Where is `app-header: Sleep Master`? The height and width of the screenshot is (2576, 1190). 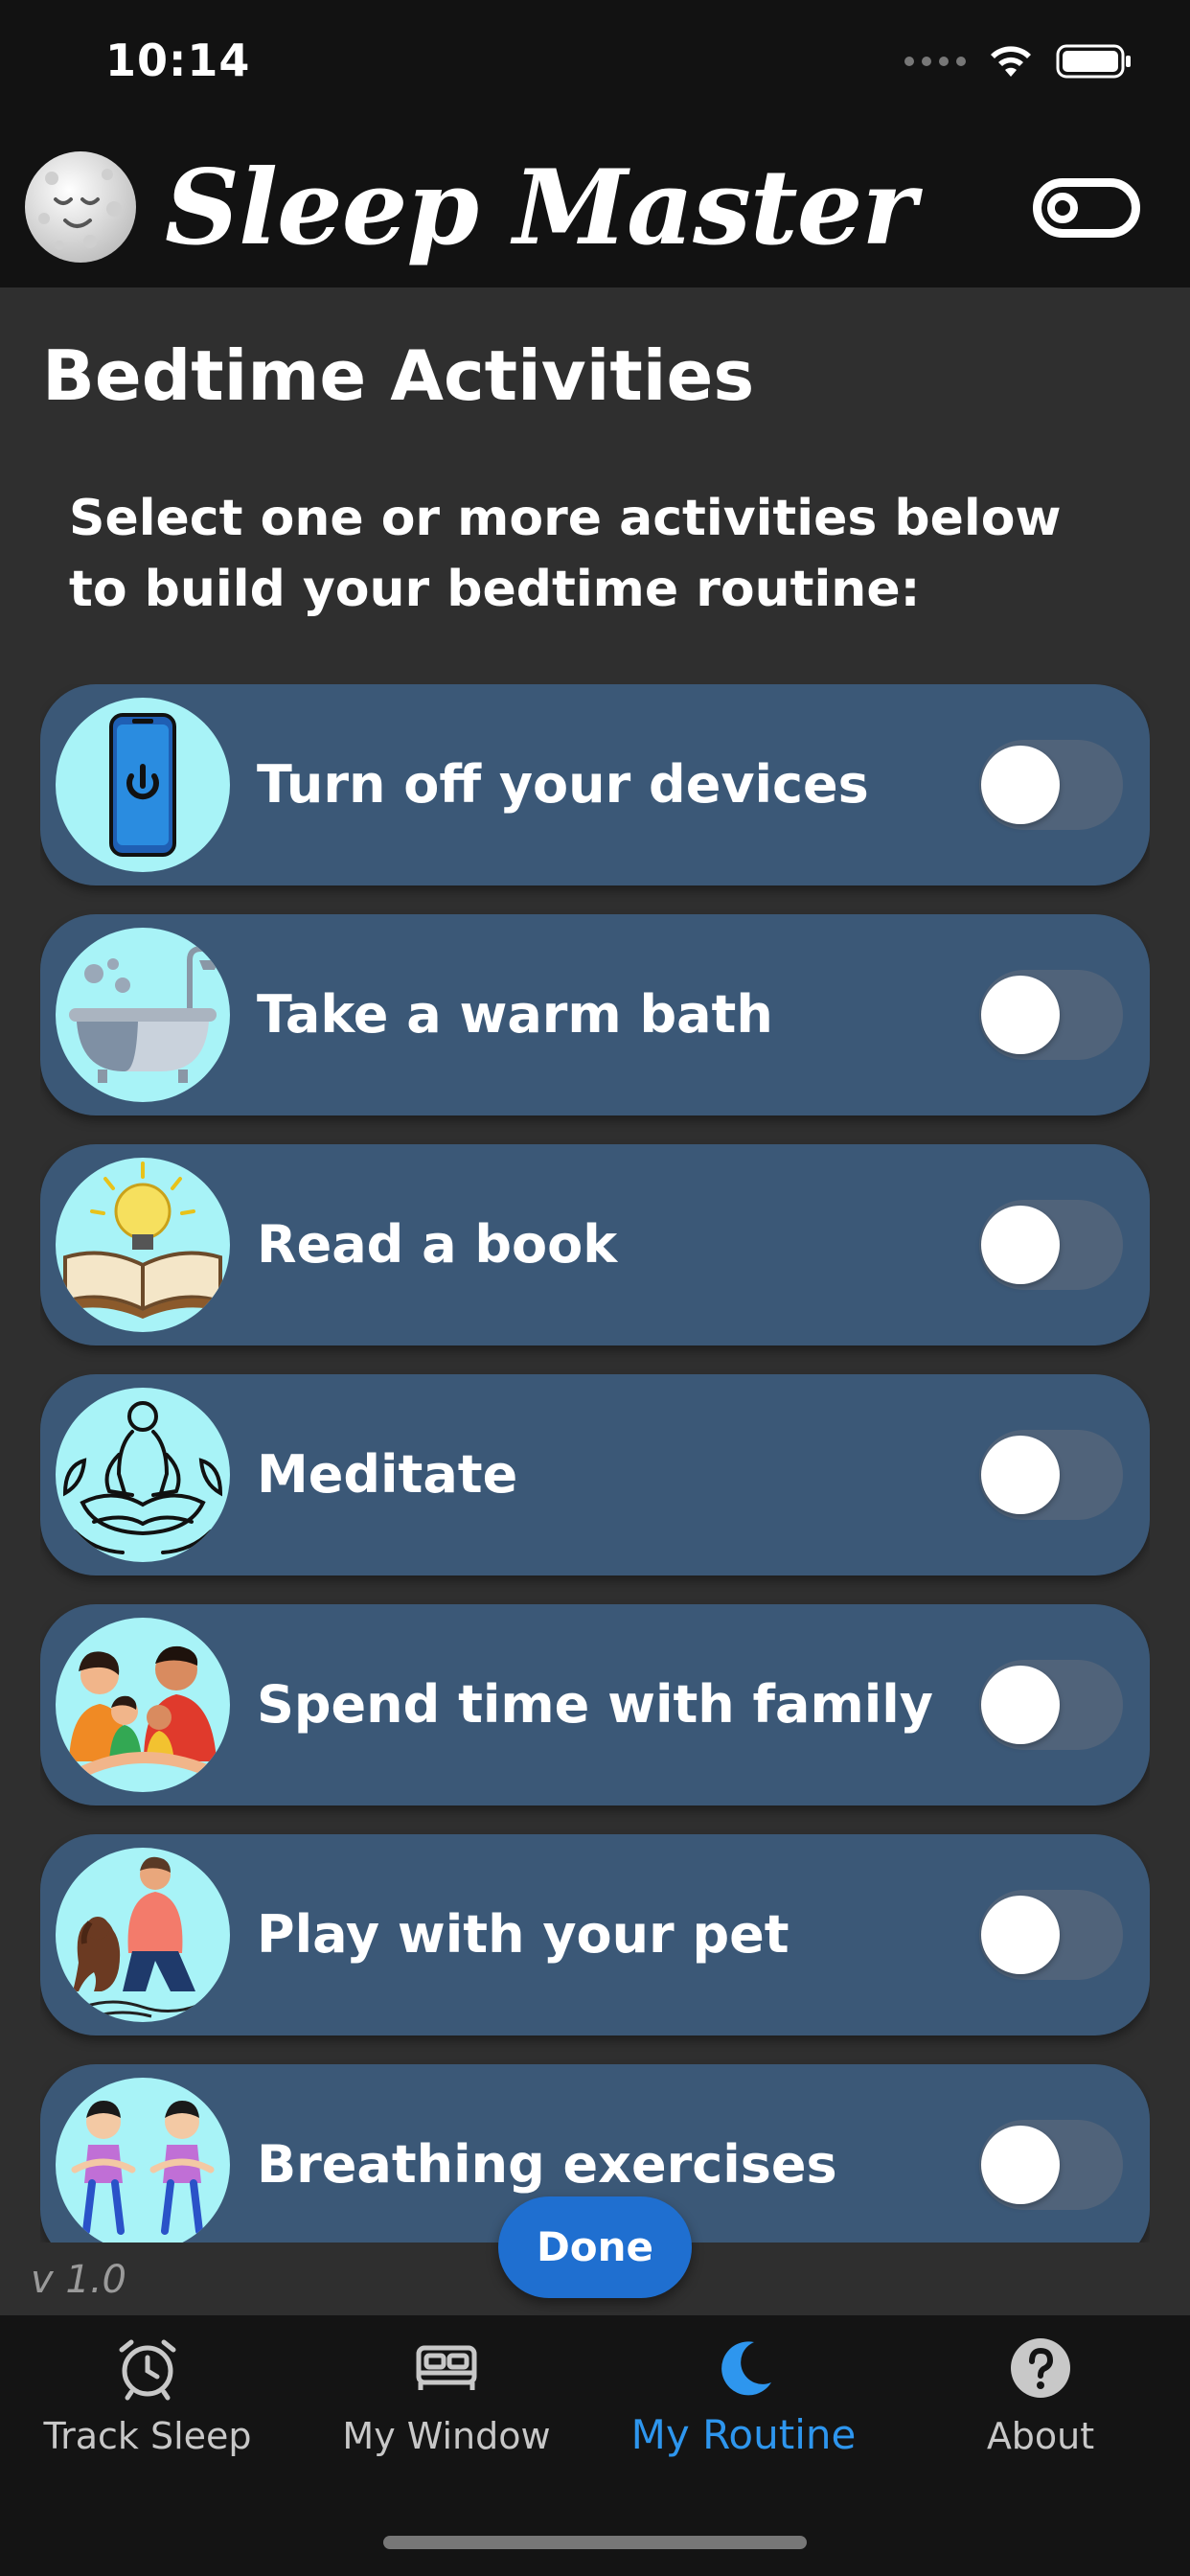 app-header: Sleep Master is located at coordinates (595, 215).